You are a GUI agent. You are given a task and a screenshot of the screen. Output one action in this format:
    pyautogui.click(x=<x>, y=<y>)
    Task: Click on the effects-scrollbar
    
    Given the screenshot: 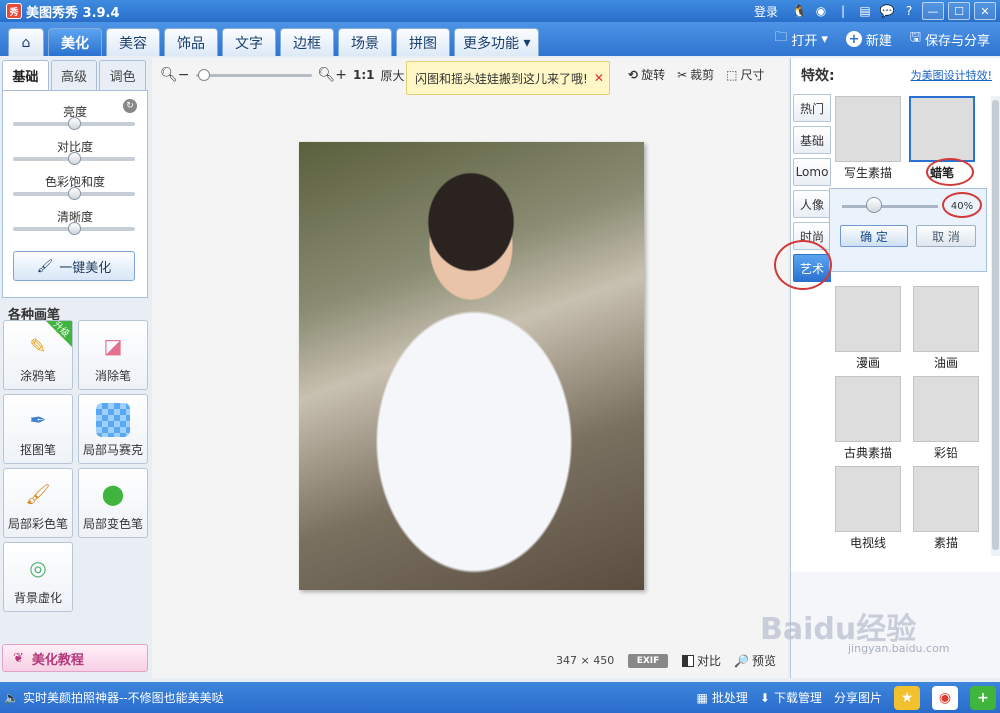 What is the action you would take?
    pyautogui.click(x=995, y=326)
    